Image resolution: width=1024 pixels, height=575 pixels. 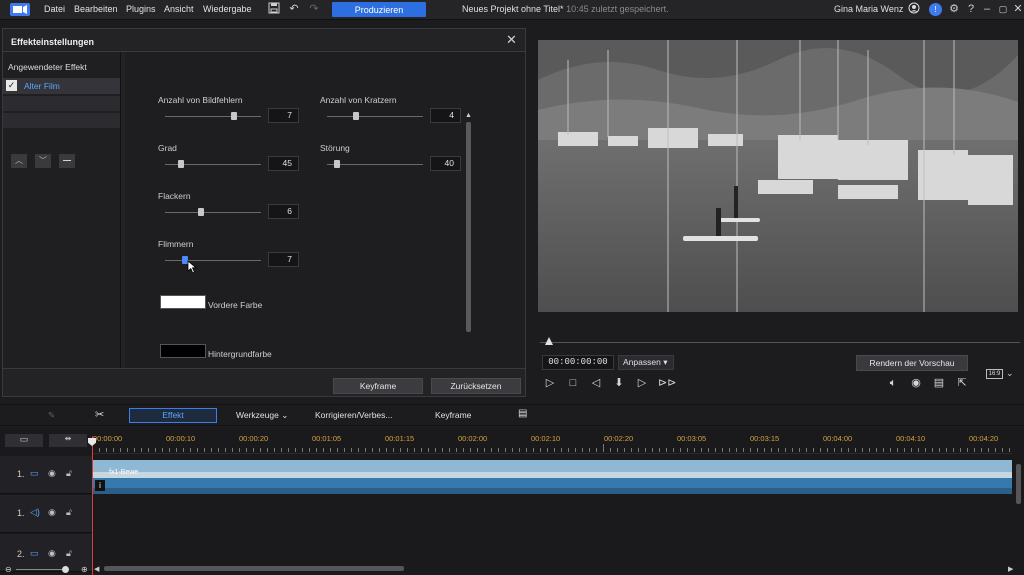 I want to click on zoom-slider, so click(x=42, y=569).